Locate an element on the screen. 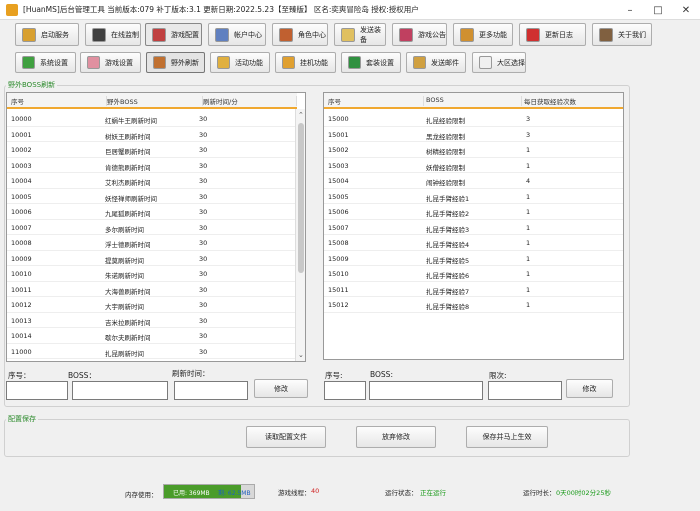 This screenshot has width=700, height=511. tab-mail: 发送邮件 is located at coordinates (436, 62).